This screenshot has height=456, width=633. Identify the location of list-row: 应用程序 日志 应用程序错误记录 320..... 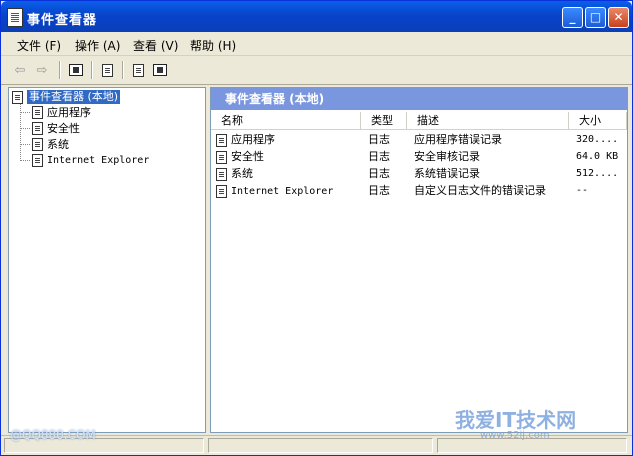
(421, 140).